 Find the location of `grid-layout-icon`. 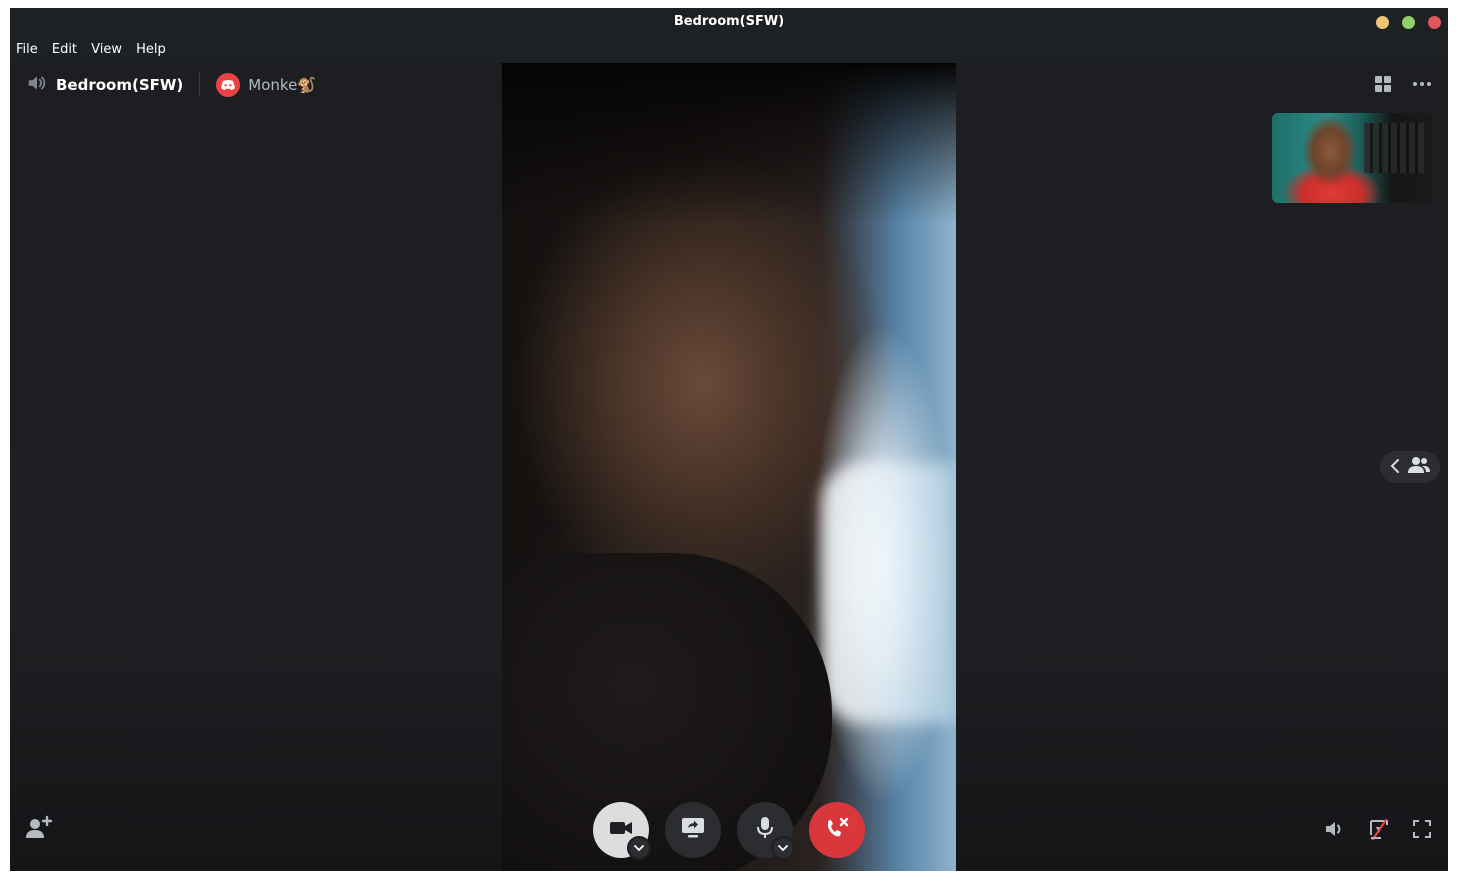

grid-layout-icon is located at coordinates (1383, 86).